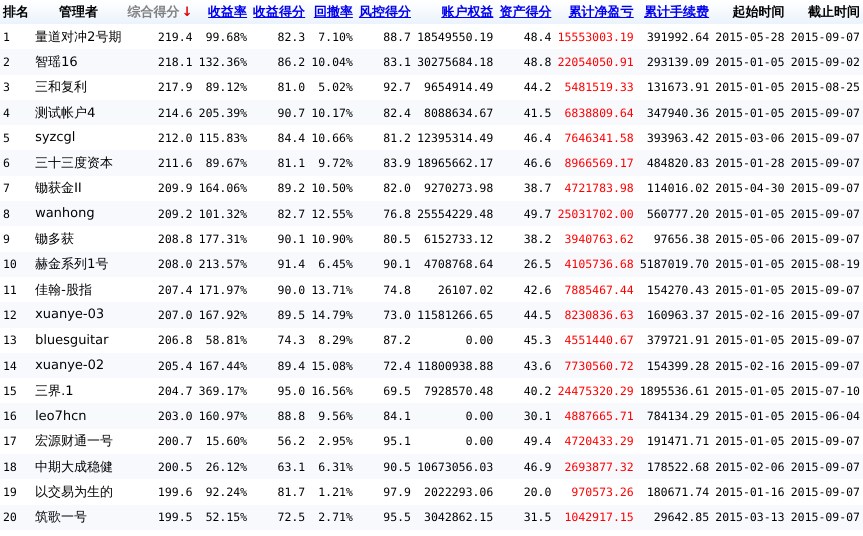  I want to click on table-cell: 7646341.58, so click(595, 137).